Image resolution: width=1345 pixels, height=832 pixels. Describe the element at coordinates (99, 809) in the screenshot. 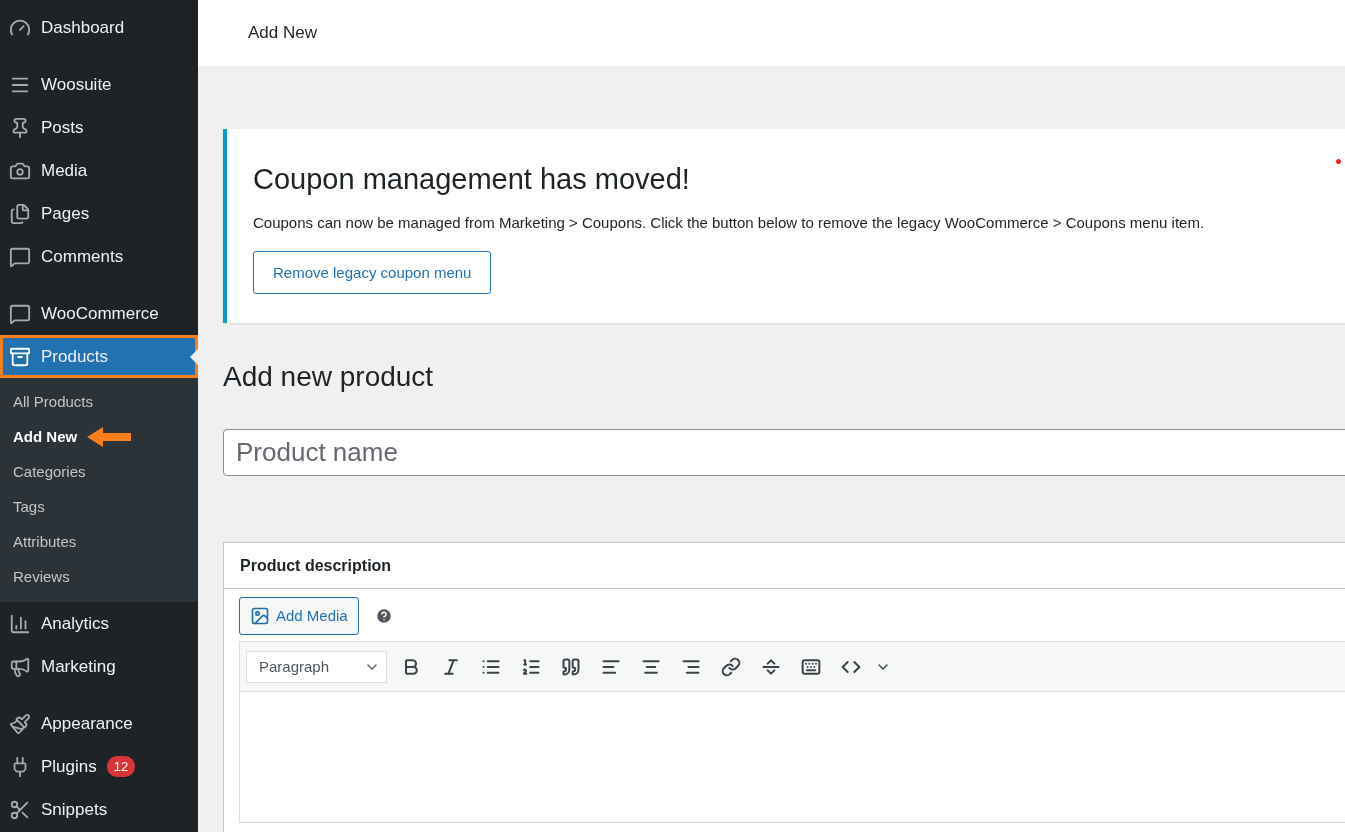

I see `sidebar-item: Snippets` at that location.